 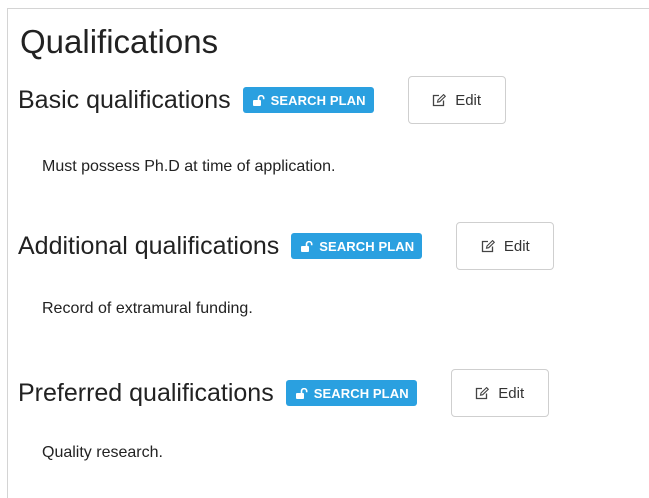 I want to click on page-title: Qualifications, so click(x=119, y=41).